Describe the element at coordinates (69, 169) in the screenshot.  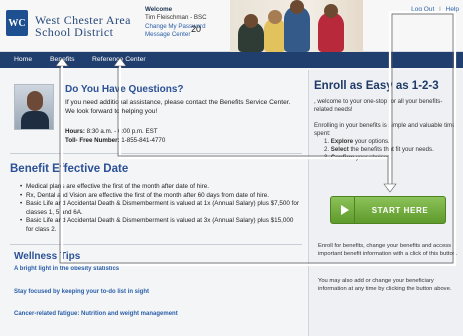
I see `benefit-effective-title: Benefit Effective Date` at that location.